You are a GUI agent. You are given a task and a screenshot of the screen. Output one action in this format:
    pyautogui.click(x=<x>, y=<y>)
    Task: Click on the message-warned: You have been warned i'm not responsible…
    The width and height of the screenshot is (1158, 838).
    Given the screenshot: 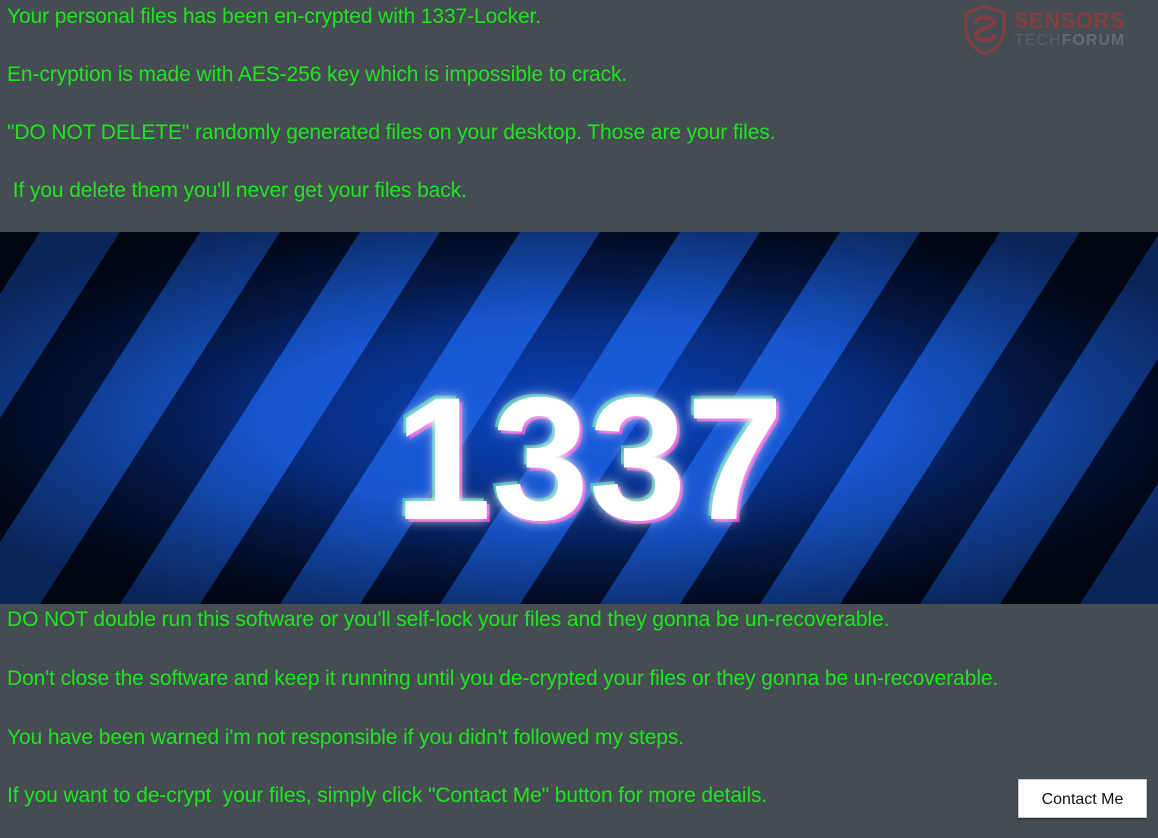 What is the action you would take?
    pyautogui.click(x=346, y=737)
    